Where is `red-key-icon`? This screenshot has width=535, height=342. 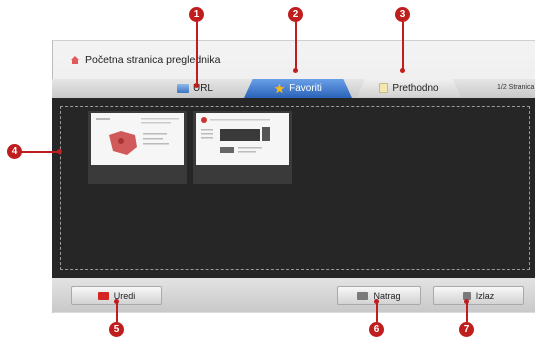 red-key-icon is located at coordinates (103, 295).